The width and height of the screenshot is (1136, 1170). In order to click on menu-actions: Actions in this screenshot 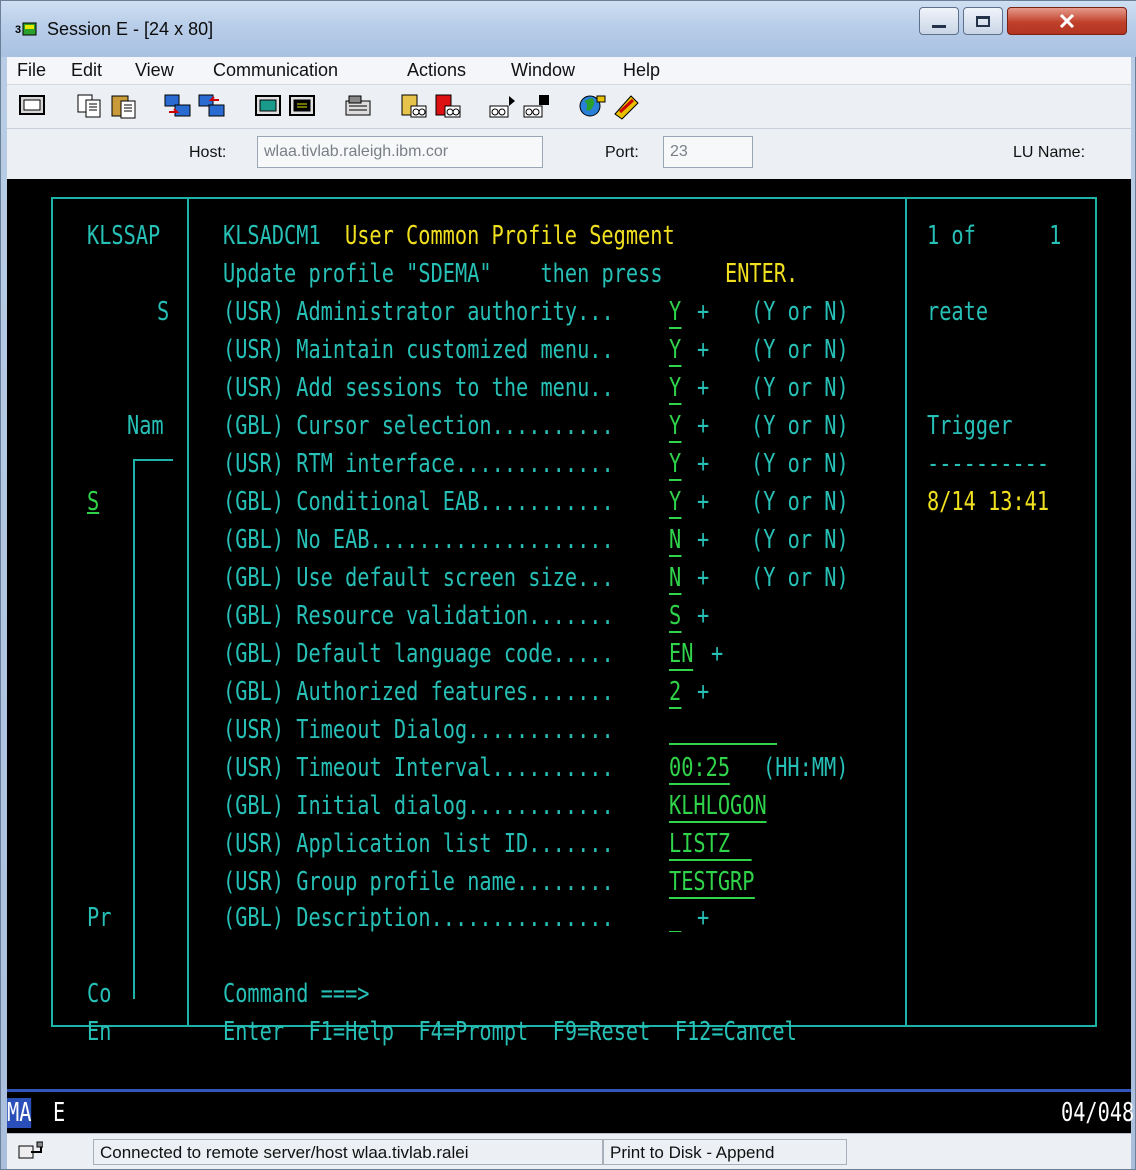, I will do `click(436, 70)`.